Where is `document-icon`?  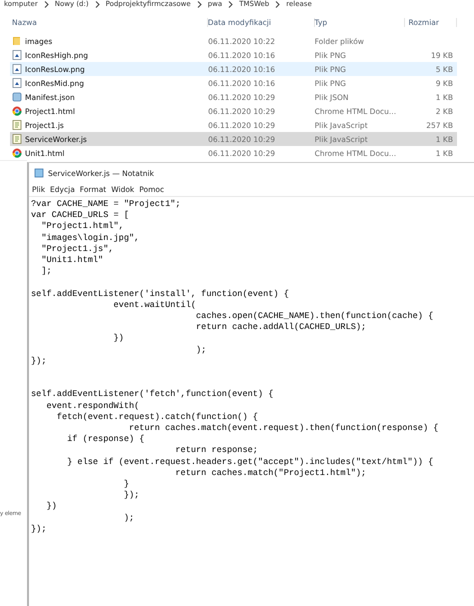 document-icon is located at coordinates (17, 97).